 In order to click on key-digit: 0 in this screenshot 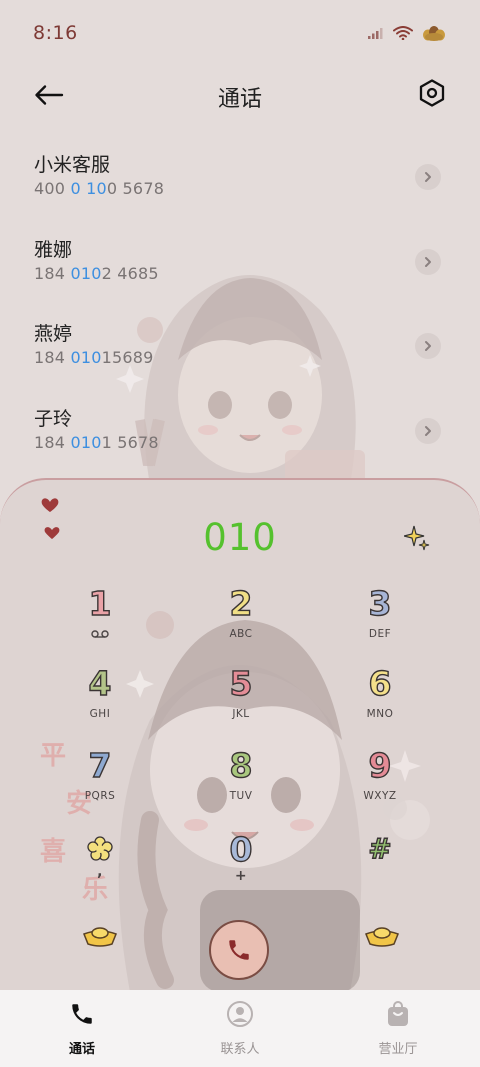, I will do `click(241, 849)`.